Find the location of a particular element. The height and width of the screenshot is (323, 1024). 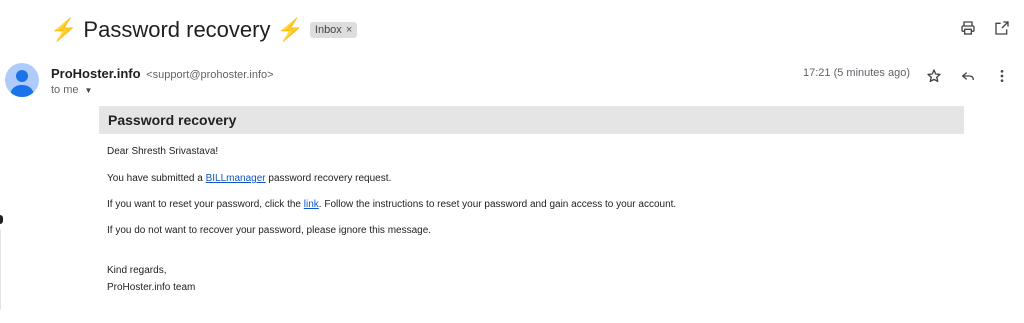

star-button is located at coordinates (934, 76).